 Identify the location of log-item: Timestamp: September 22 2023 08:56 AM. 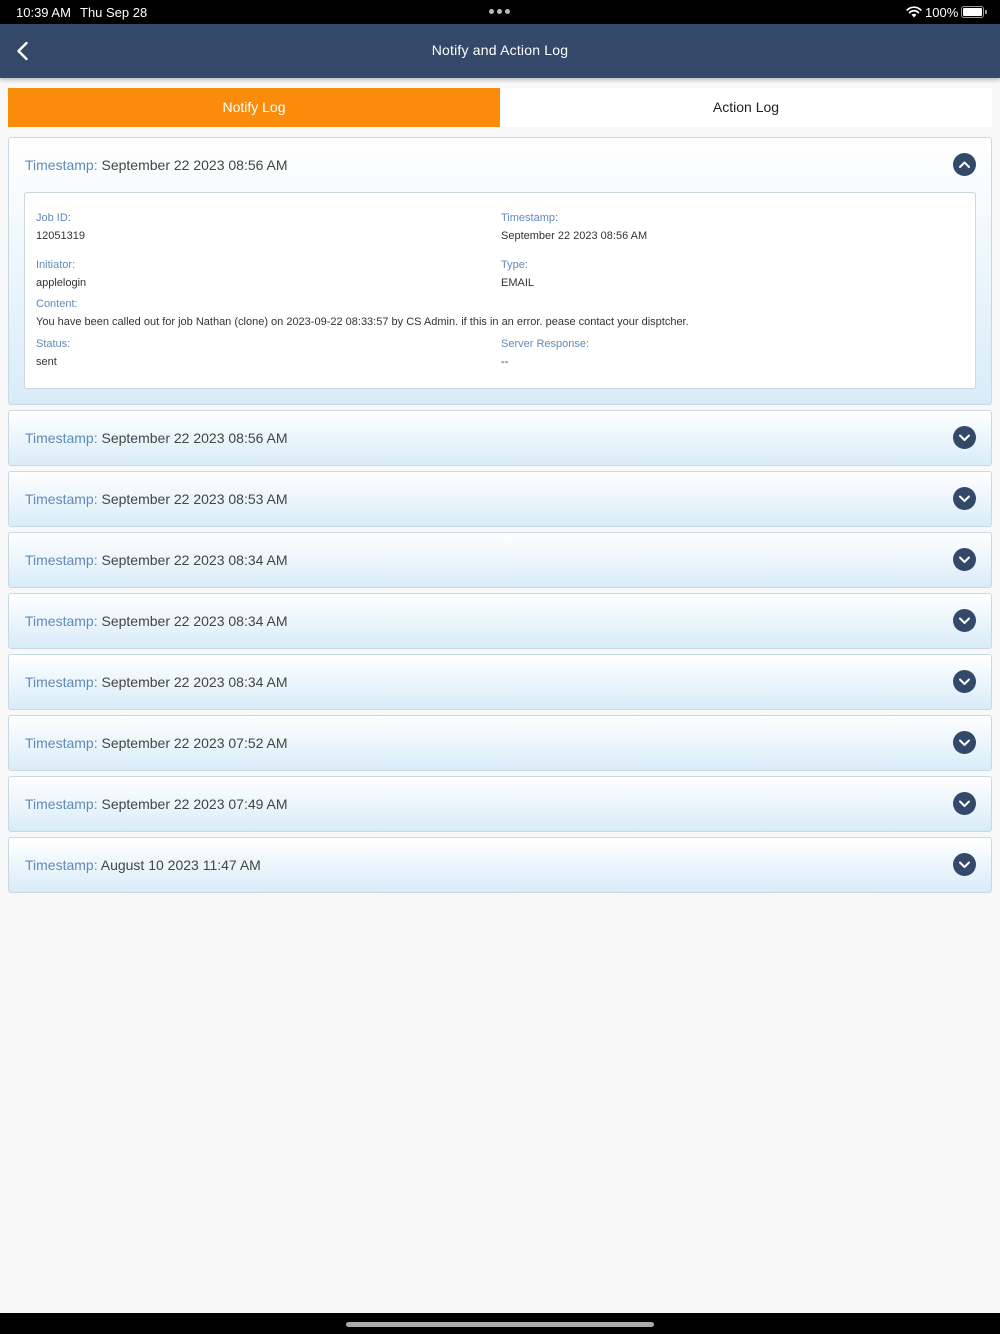
(500, 438).